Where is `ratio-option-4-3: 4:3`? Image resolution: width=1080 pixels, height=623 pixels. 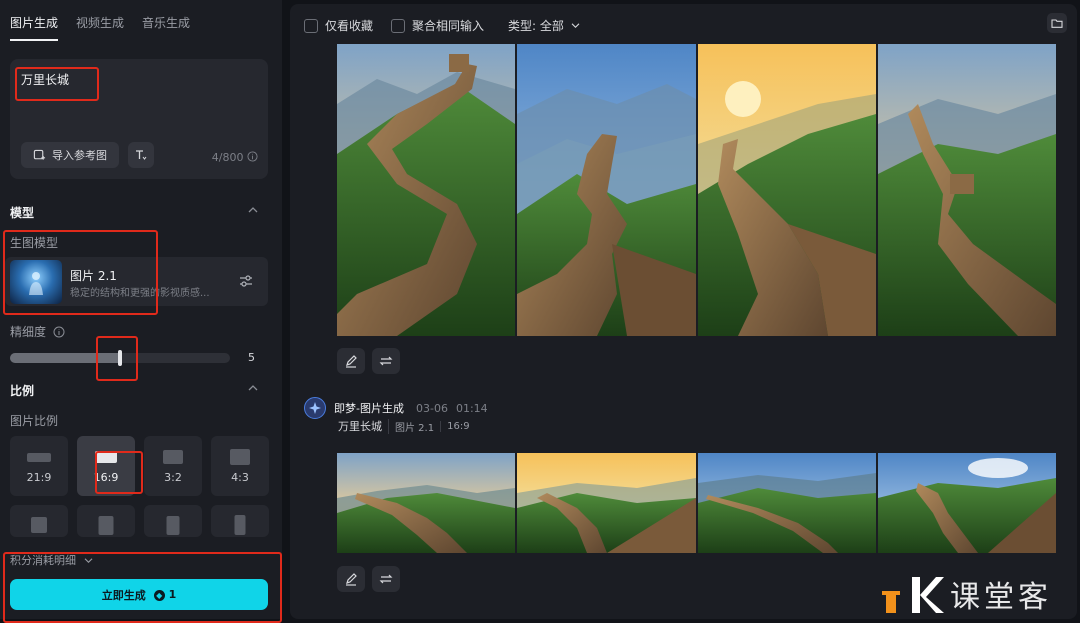
ratio-option-4-3: 4:3 is located at coordinates (240, 466).